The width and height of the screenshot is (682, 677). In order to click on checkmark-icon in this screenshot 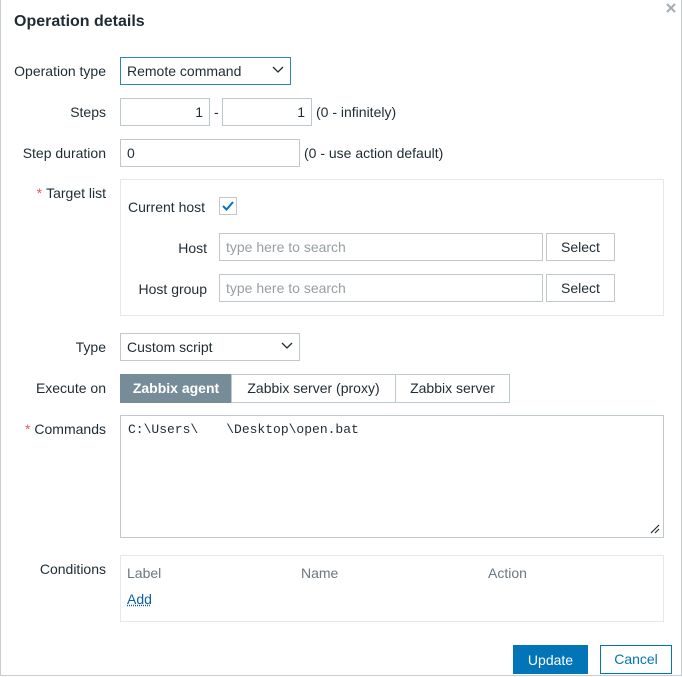, I will do `click(228, 206)`.